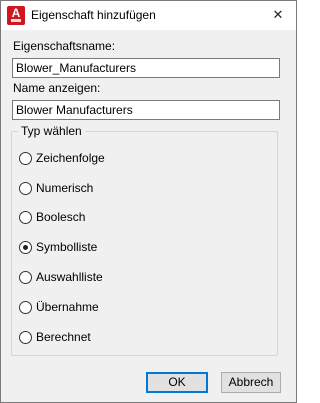  I want to click on property-name-input, so click(146, 68).